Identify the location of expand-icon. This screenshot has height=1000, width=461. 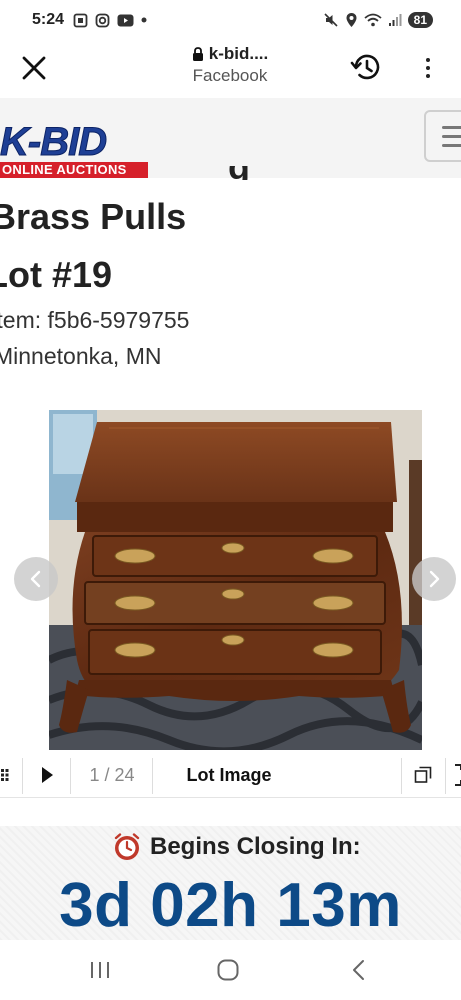
(458, 775).